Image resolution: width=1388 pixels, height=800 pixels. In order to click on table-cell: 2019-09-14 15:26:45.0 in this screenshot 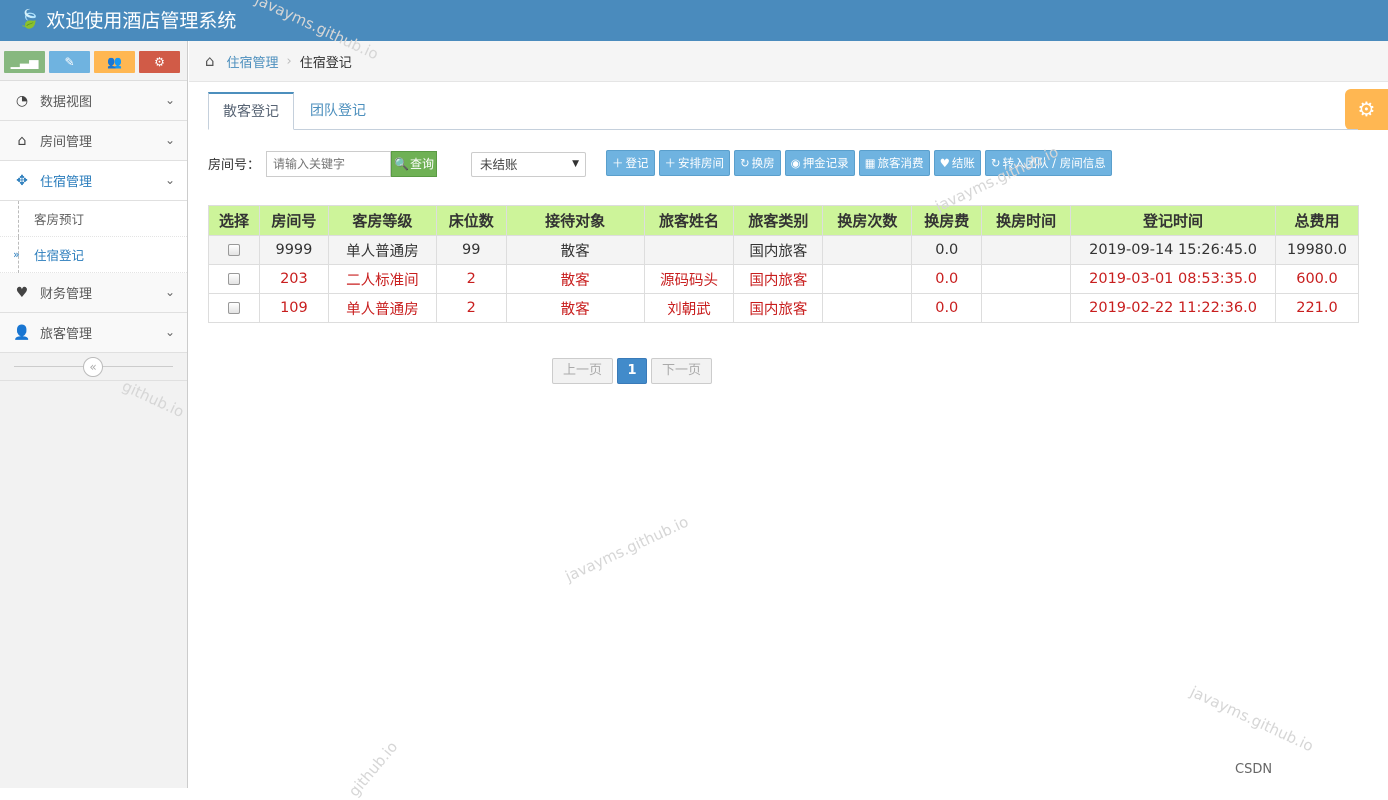, I will do `click(1173, 250)`.